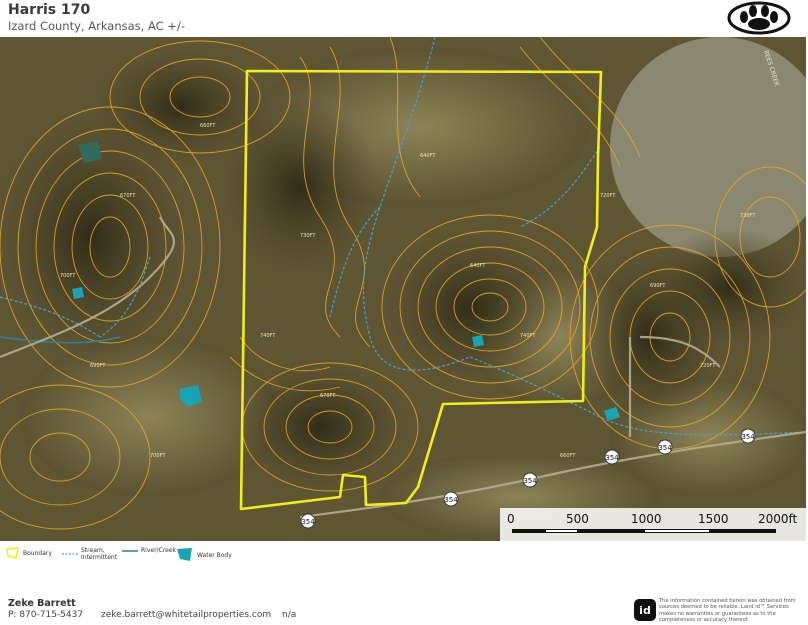  What do you see at coordinates (45, 615) in the screenshot?
I see `agent-phone: P: 870-715-5437` at bounding box center [45, 615].